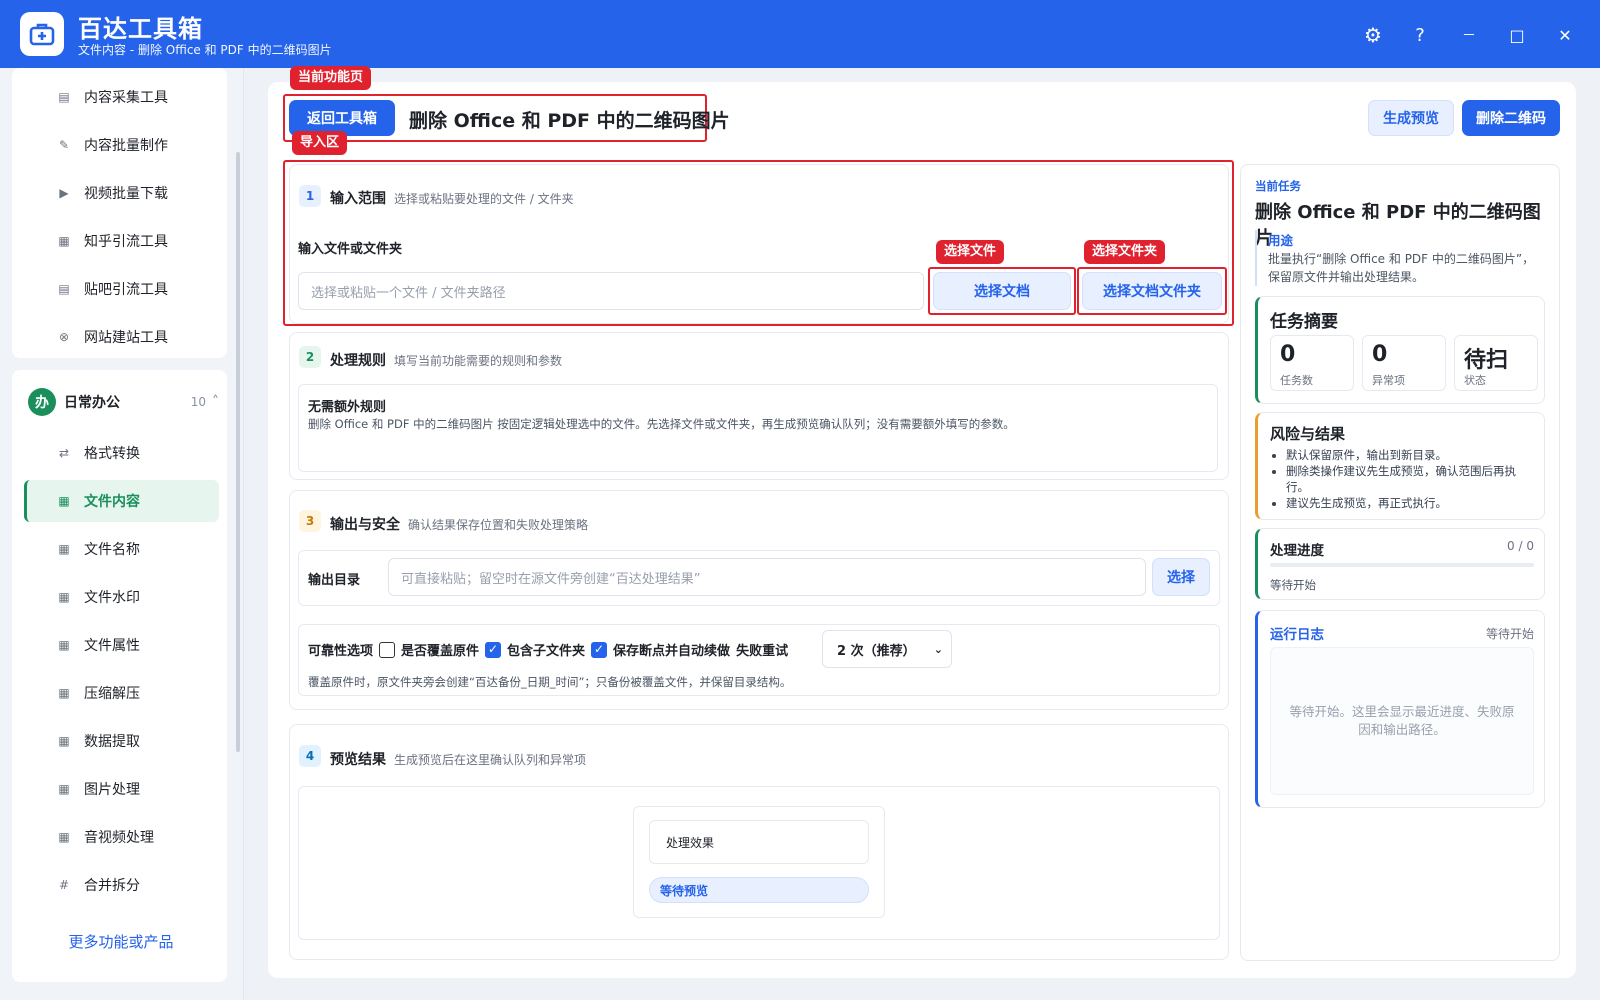  I want to click on resume-checkbox: ✓, so click(599, 649).